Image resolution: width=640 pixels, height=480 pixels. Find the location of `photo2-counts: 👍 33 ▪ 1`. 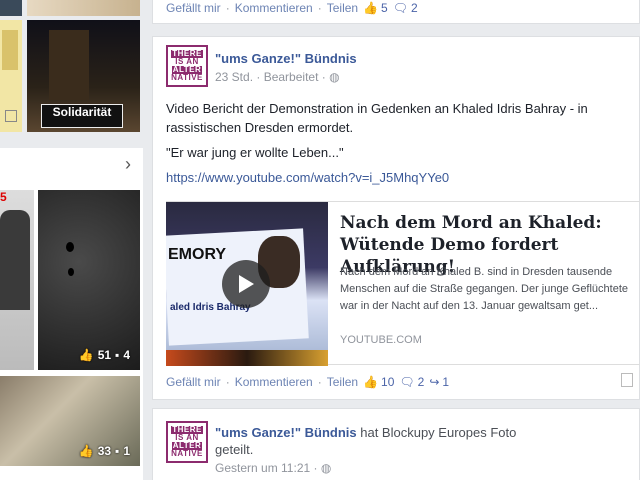

photo2-counts: 👍 33 ▪ 1 is located at coordinates (104, 451).